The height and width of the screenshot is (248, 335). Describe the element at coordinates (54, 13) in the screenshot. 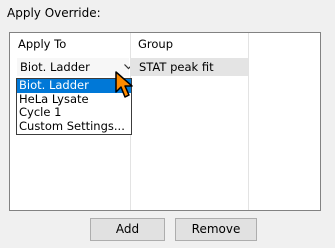

I see `panel-title: Apply Override:` at that location.